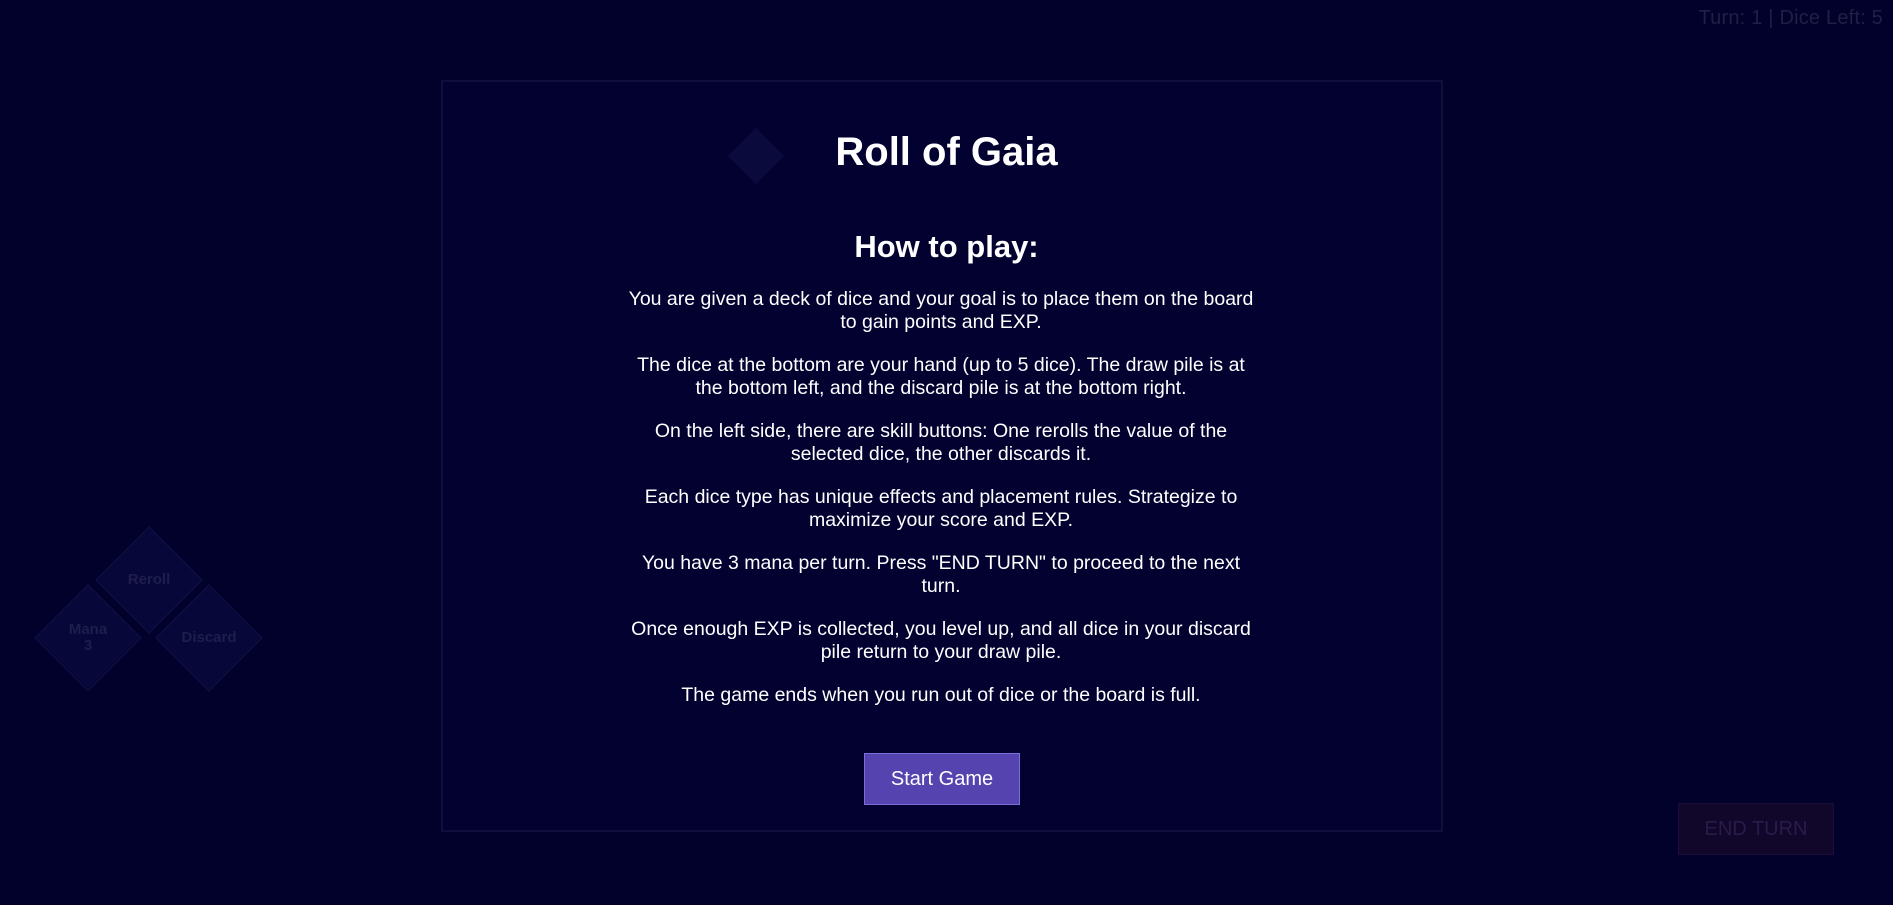  Describe the element at coordinates (942, 779) in the screenshot. I see `start-game-button: Start Game` at that location.